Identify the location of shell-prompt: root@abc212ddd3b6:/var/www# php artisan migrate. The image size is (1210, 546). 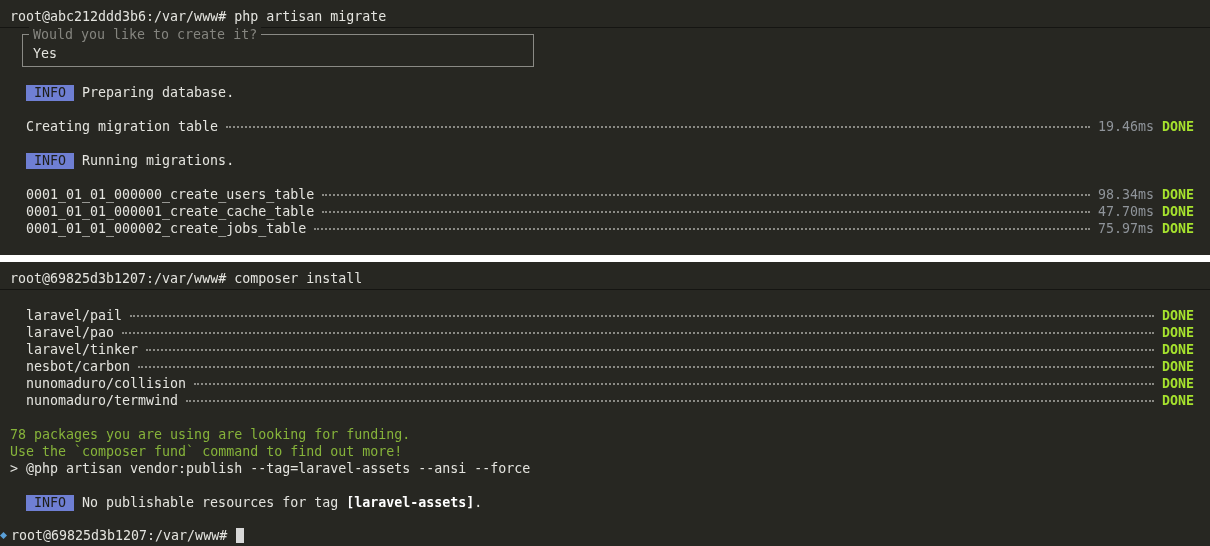
(198, 16).